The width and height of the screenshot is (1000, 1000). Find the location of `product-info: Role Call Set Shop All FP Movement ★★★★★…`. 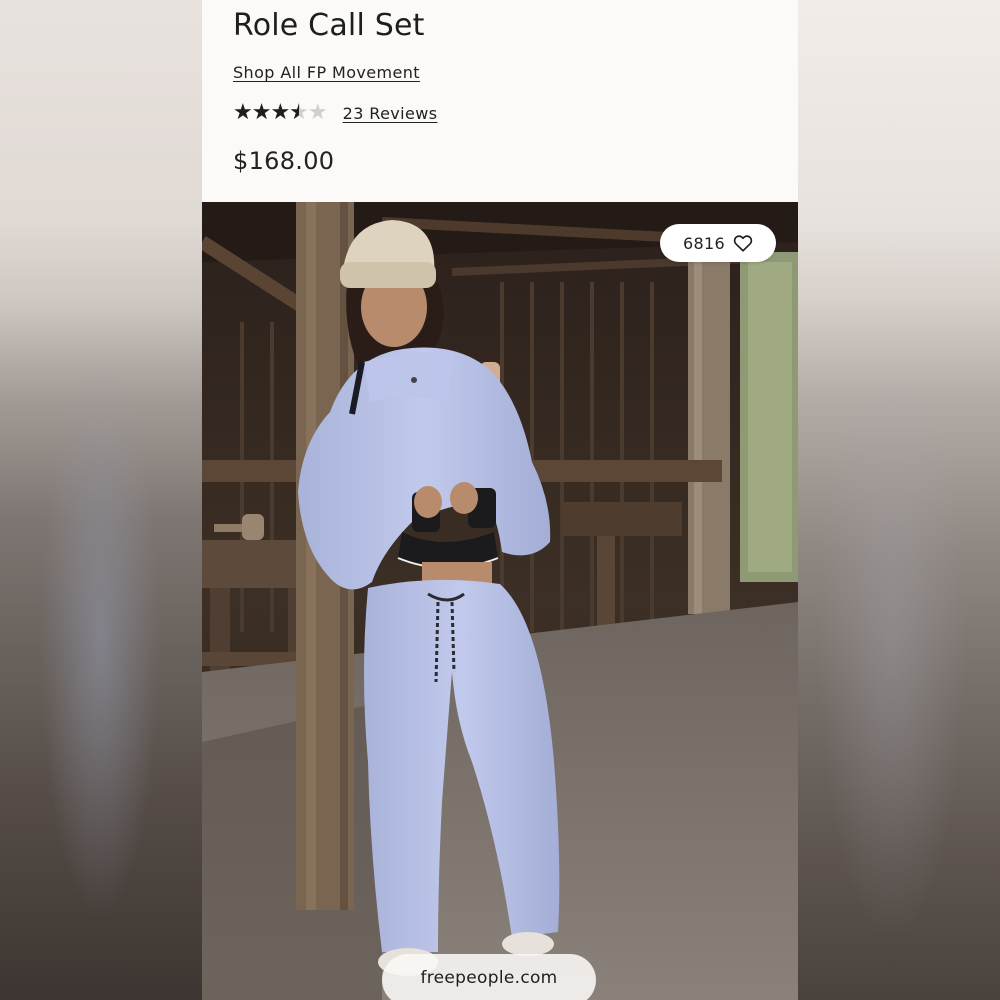

product-info: Role Call Set Shop All FP Movement ★★★★★… is located at coordinates (500, 101).